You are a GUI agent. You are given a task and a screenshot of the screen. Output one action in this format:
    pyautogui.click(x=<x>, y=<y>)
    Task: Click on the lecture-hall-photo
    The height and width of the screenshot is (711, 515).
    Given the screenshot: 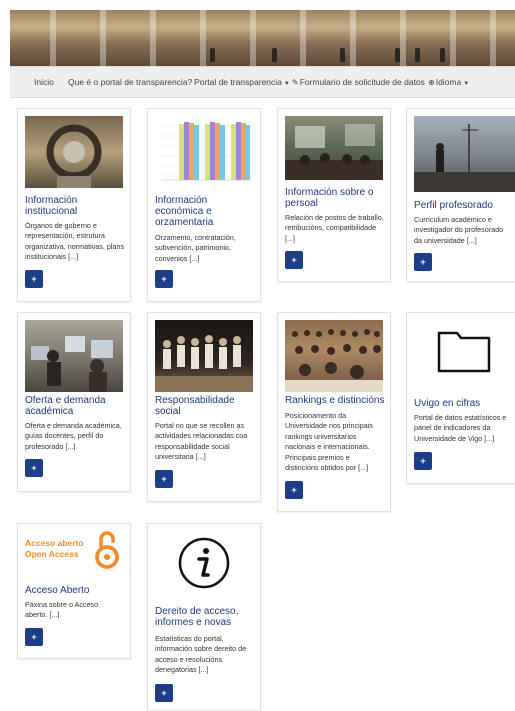 What is the action you would take?
    pyautogui.click(x=334, y=356)
    